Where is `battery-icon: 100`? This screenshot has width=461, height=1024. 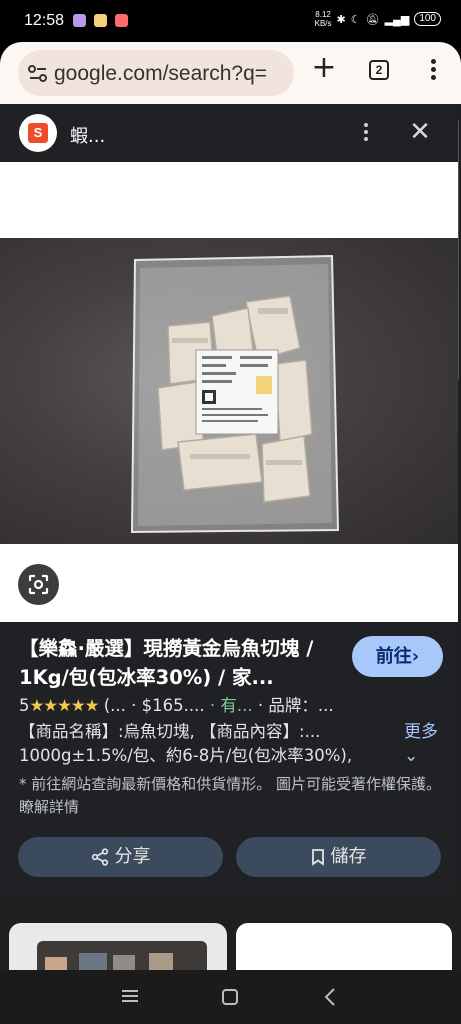
battery-icon: 100 is located at coordinates (427, 19).